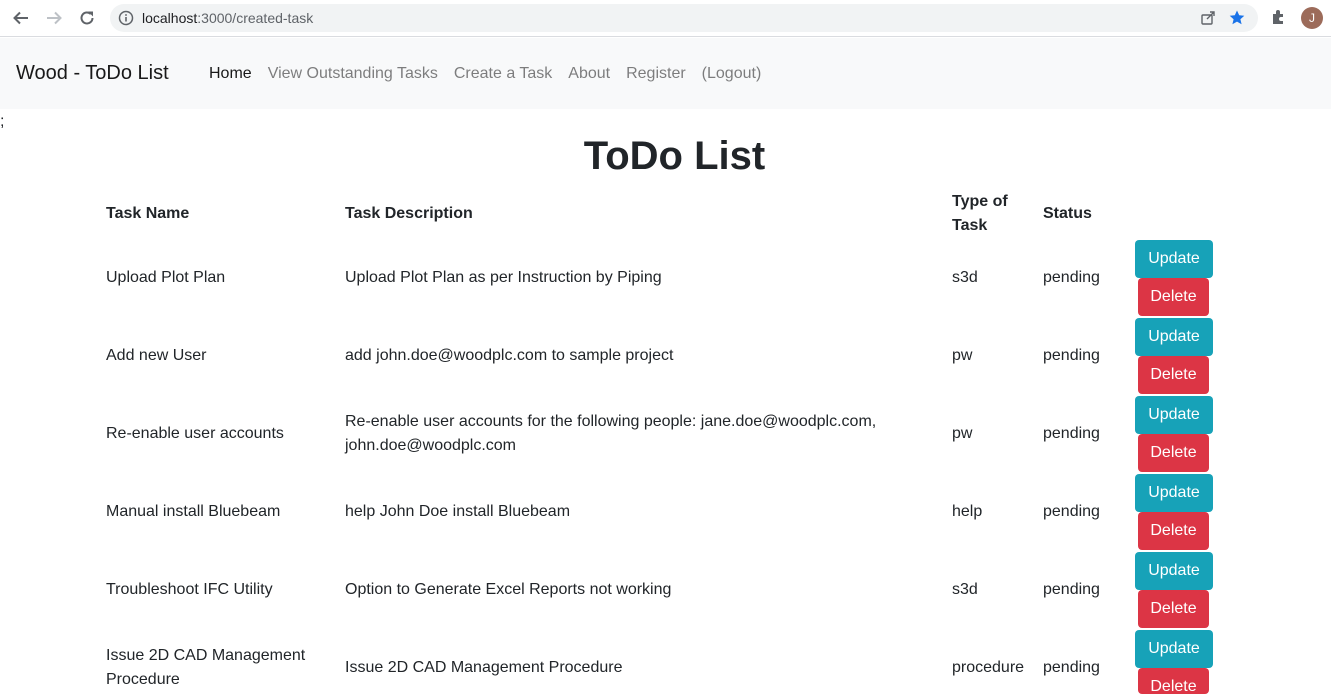  What do you see at coordinates (92, 73) in the screenshot?
I see `navbar-brand: Wood - ToDo List` at bounding box center [92, 73].